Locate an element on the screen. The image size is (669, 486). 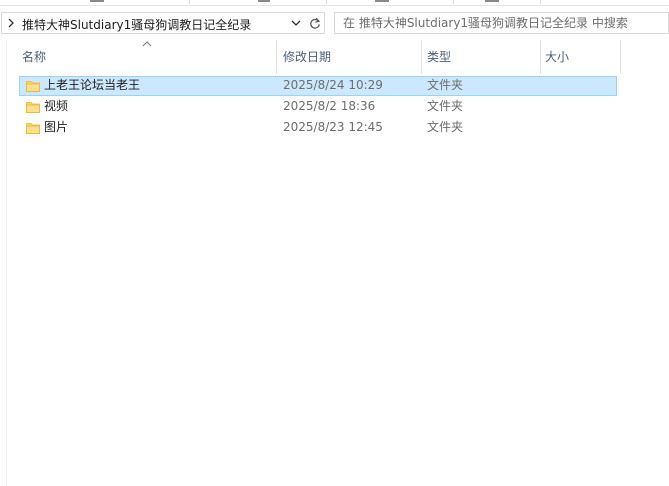
refresh-button is located at coordinates (315, 23).